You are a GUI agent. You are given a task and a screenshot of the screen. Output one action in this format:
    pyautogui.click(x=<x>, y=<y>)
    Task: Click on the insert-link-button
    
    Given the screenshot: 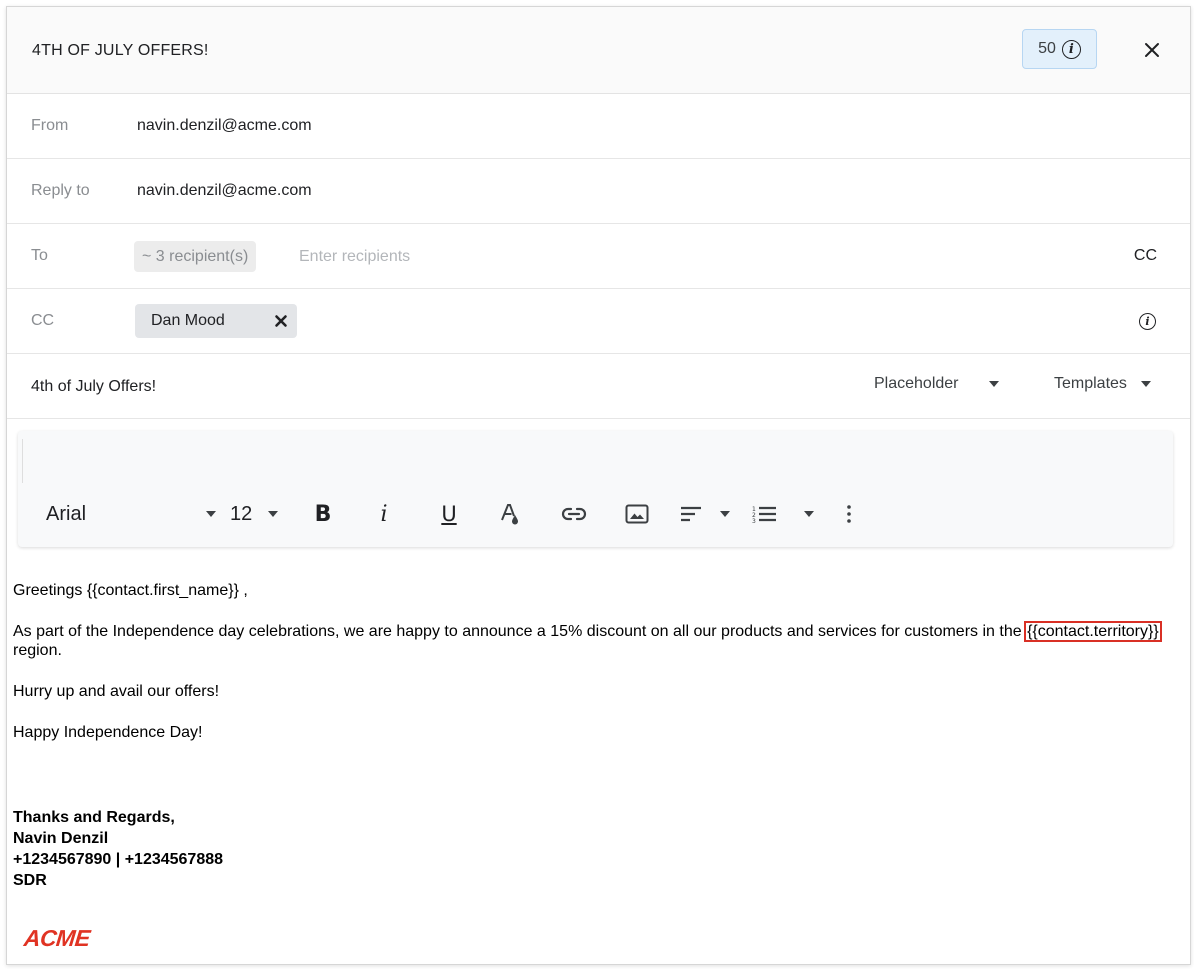 What is the action you would take?
    pyautogui.click(x=574, y=514)
    